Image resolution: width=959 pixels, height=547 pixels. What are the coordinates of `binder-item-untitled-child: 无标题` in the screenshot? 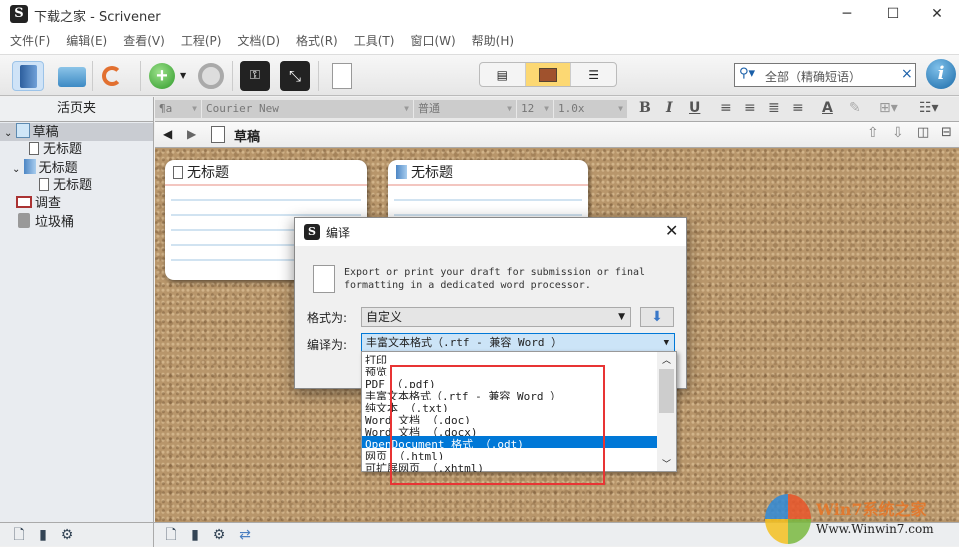 It's located at (65, 186).